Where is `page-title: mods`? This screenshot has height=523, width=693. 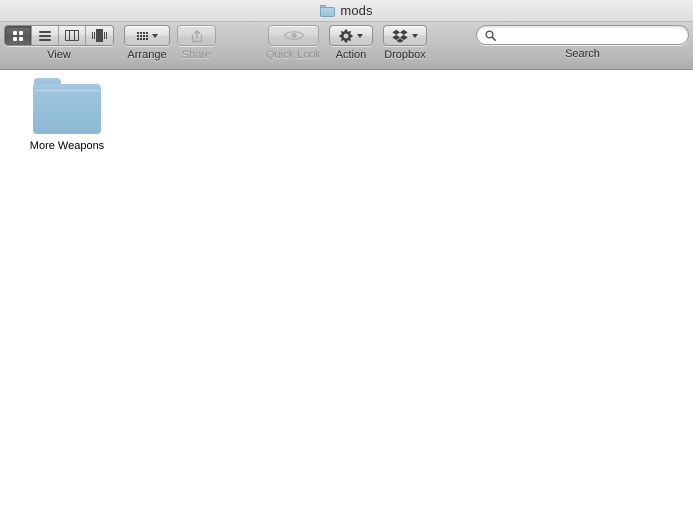 page-title: mods is located at coordinates (356, 10).